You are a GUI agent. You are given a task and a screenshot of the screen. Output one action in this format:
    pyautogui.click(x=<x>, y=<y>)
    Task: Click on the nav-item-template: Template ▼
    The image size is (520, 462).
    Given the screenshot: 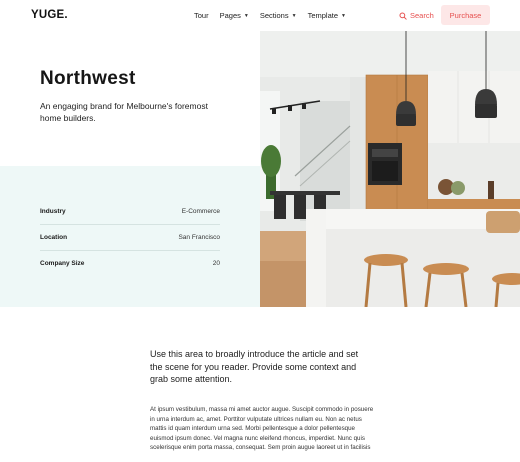 What is the action you would take?
    pyautogui.click(x=327, y=15)
    